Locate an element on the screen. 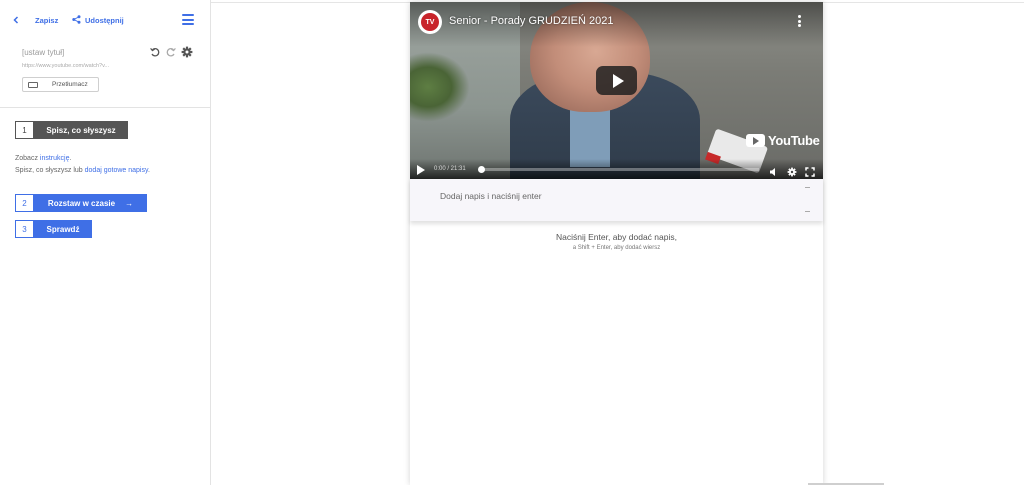 The image size is (1024, 485). enter-hint: Naciśnij Enter, aby dodać napis, is located at coordinates (616, 237).